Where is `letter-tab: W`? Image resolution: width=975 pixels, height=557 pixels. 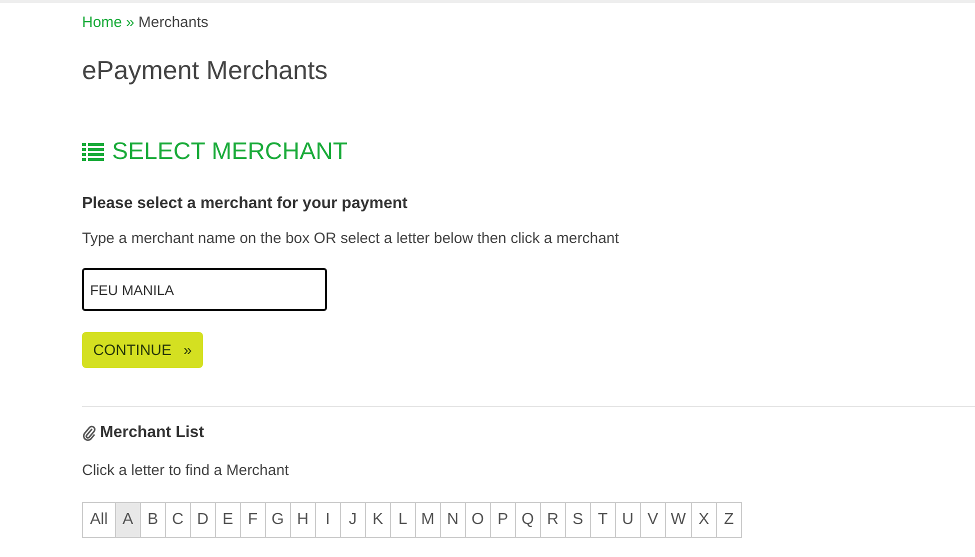 letter-tab: W is located at coordinates (678, 520).